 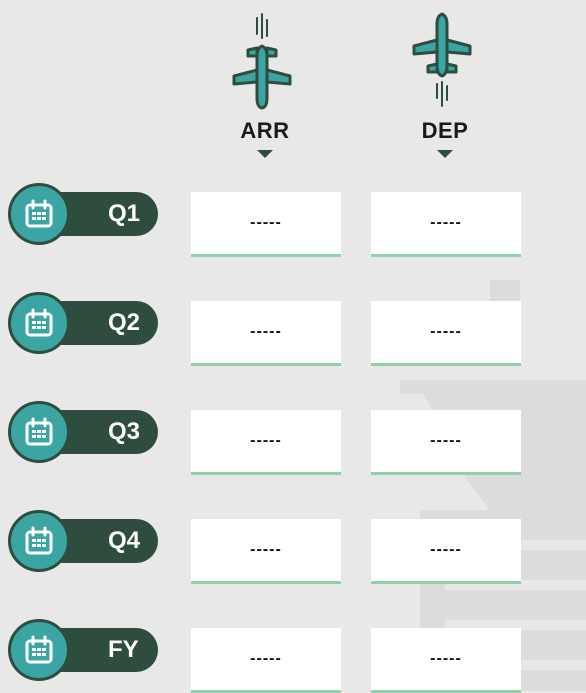 What do you see at coordinates (265, 130) in the screenshot?
I see `column-label-arr: ARR` at bounding box center [265, 130].